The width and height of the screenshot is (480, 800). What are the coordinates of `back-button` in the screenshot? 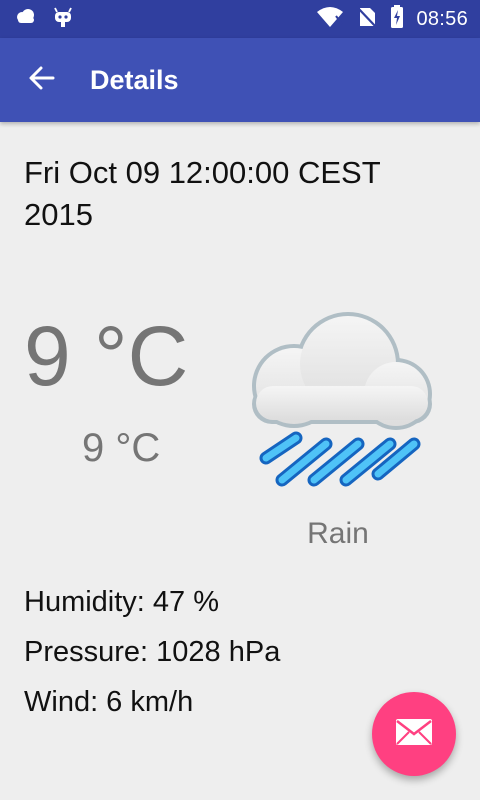 It's located at (42, 80).